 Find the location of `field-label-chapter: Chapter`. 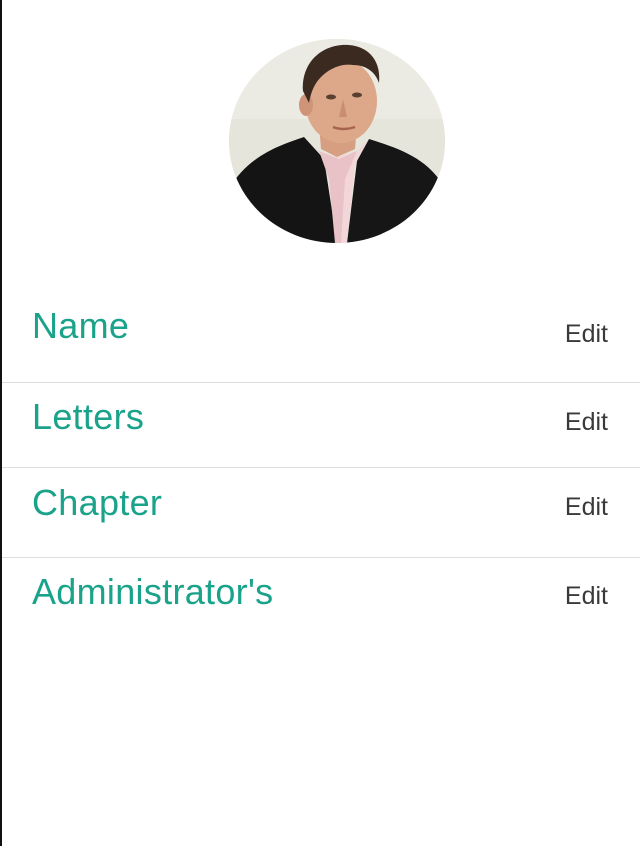

field-label-chapter: Chapter is located at coordinates (97, 502).